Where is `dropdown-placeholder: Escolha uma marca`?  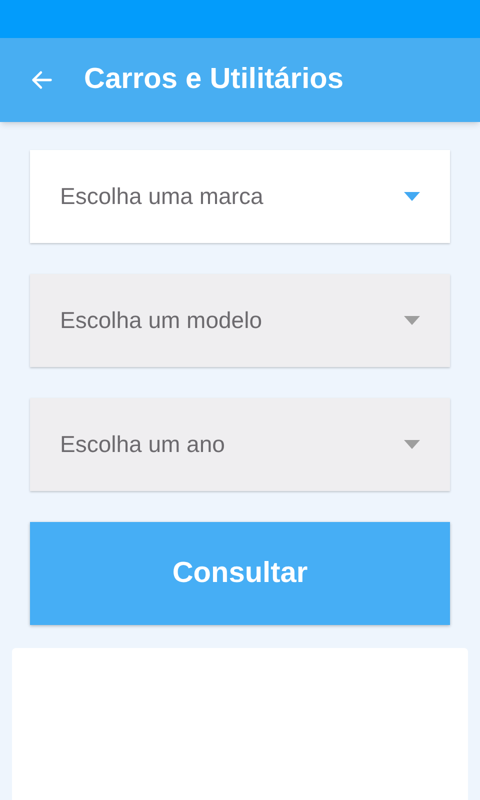 dropdown-placeholder: Escolha uma marca is located at coordinates (162, 197).